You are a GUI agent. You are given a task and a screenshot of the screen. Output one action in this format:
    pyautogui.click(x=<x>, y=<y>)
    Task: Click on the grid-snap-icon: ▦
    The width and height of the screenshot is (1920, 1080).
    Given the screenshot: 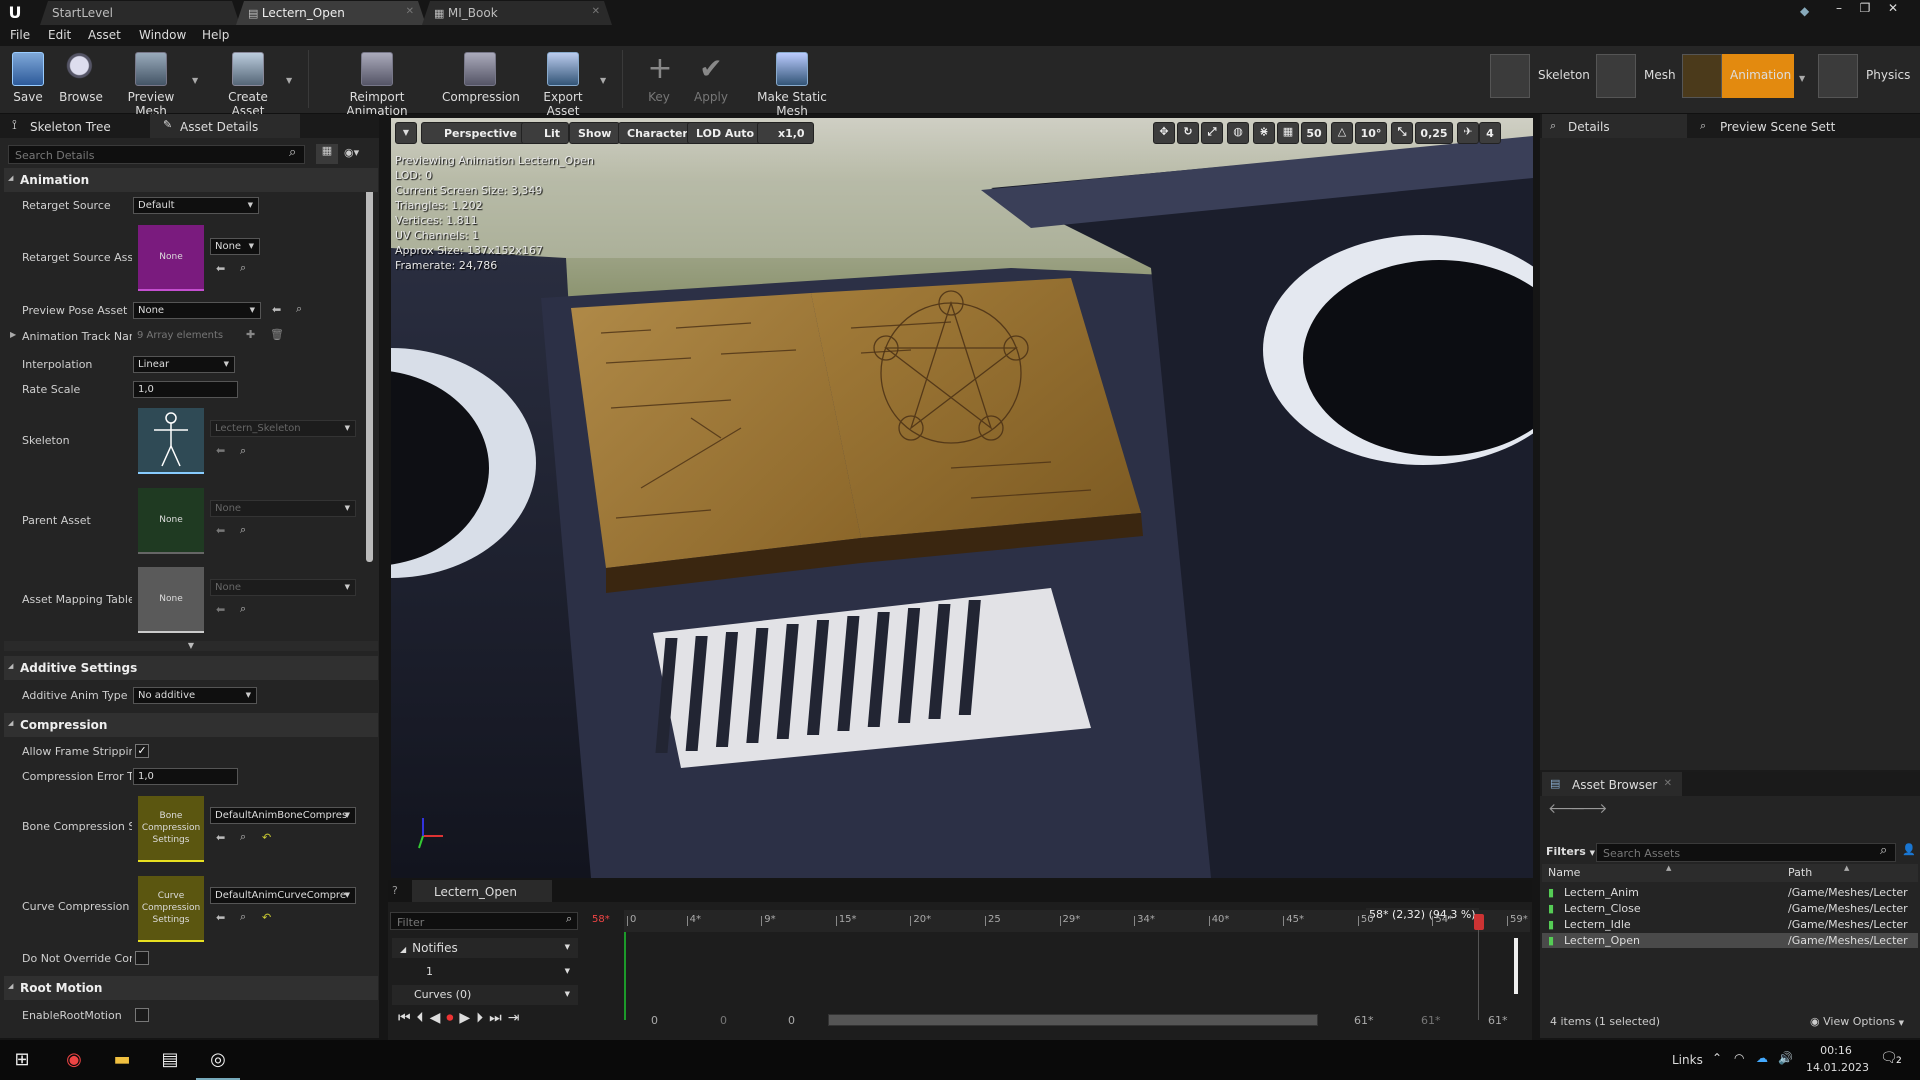 What is the action you would take?
    pyautogui.click(x=1288, y=133)
    